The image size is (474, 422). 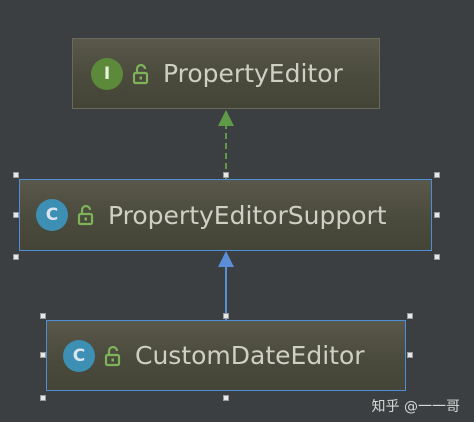 What do you see at coordinates (253, 73) in the screenshot?
I see `node-label: PropertyEditor` at bounding box center [253, 73].